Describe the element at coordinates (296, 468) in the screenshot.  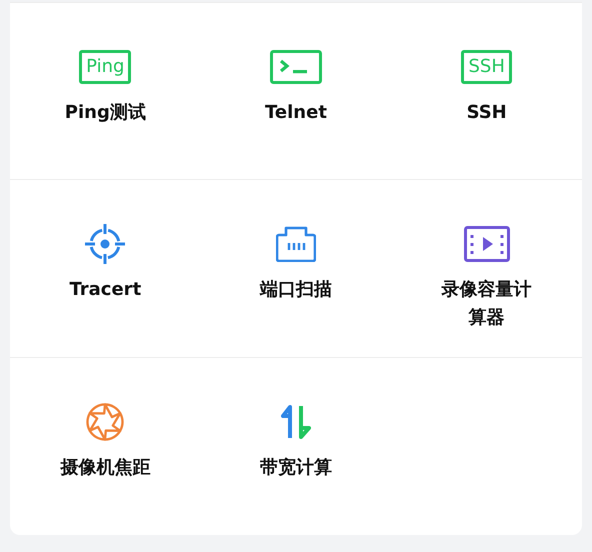
I see `tool-button: 带宽计算` at that location.